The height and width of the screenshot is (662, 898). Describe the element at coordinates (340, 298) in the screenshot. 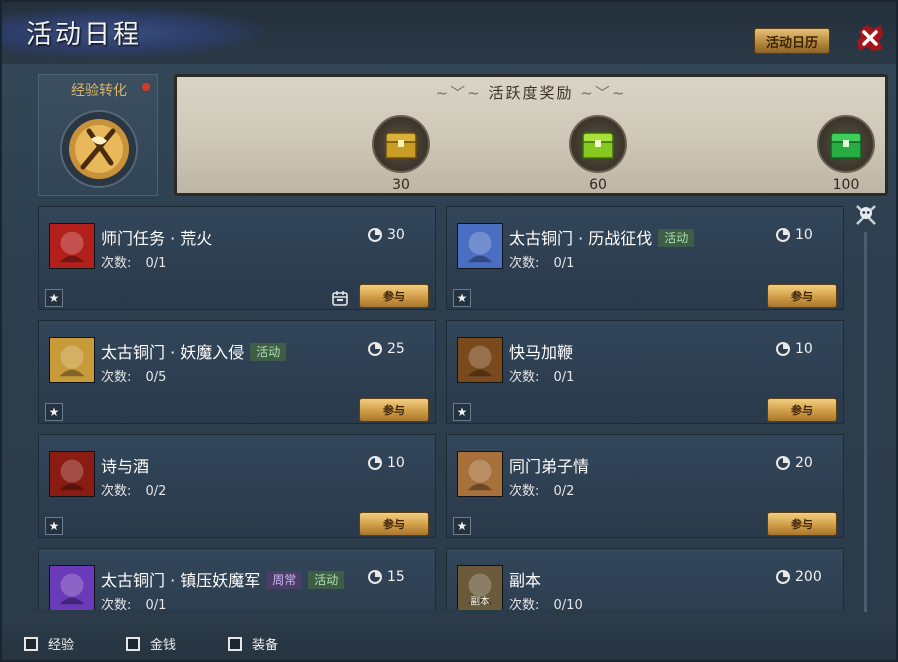

I see `calendar-icon` at that location.